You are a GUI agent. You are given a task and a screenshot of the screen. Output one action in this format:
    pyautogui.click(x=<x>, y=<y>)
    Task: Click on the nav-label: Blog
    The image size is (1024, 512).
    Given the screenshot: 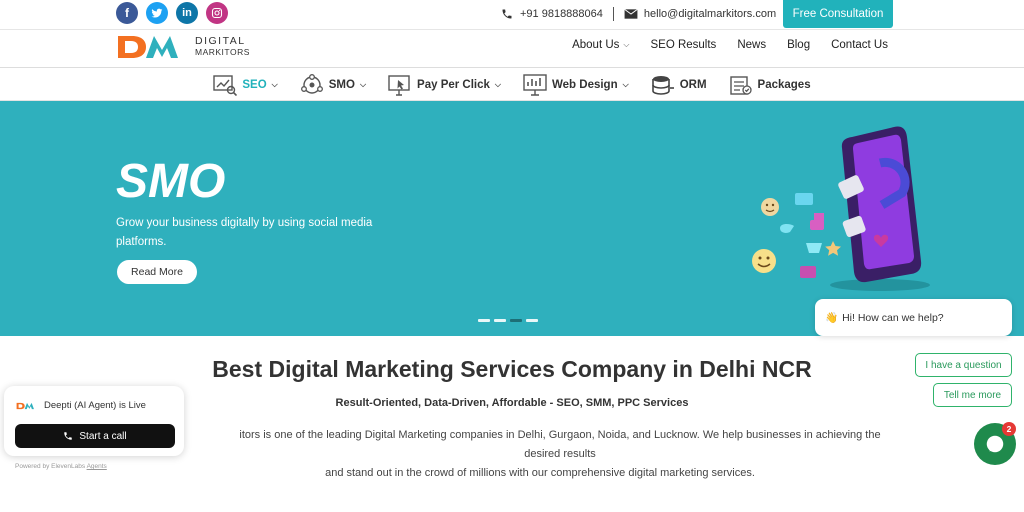 What is the action you would take?
    pyautogui.click(x=799, y=45)
    